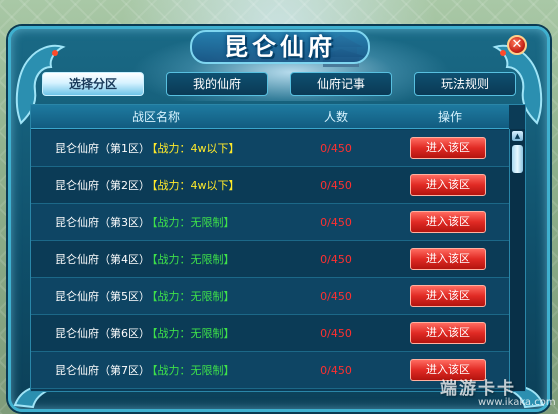 The height and width of the screenshot is (414, 558). What do you see at coordinates (517, 260) in the screenshot?
I see `scrollbar: ▲` at bounding box center [517, 260].